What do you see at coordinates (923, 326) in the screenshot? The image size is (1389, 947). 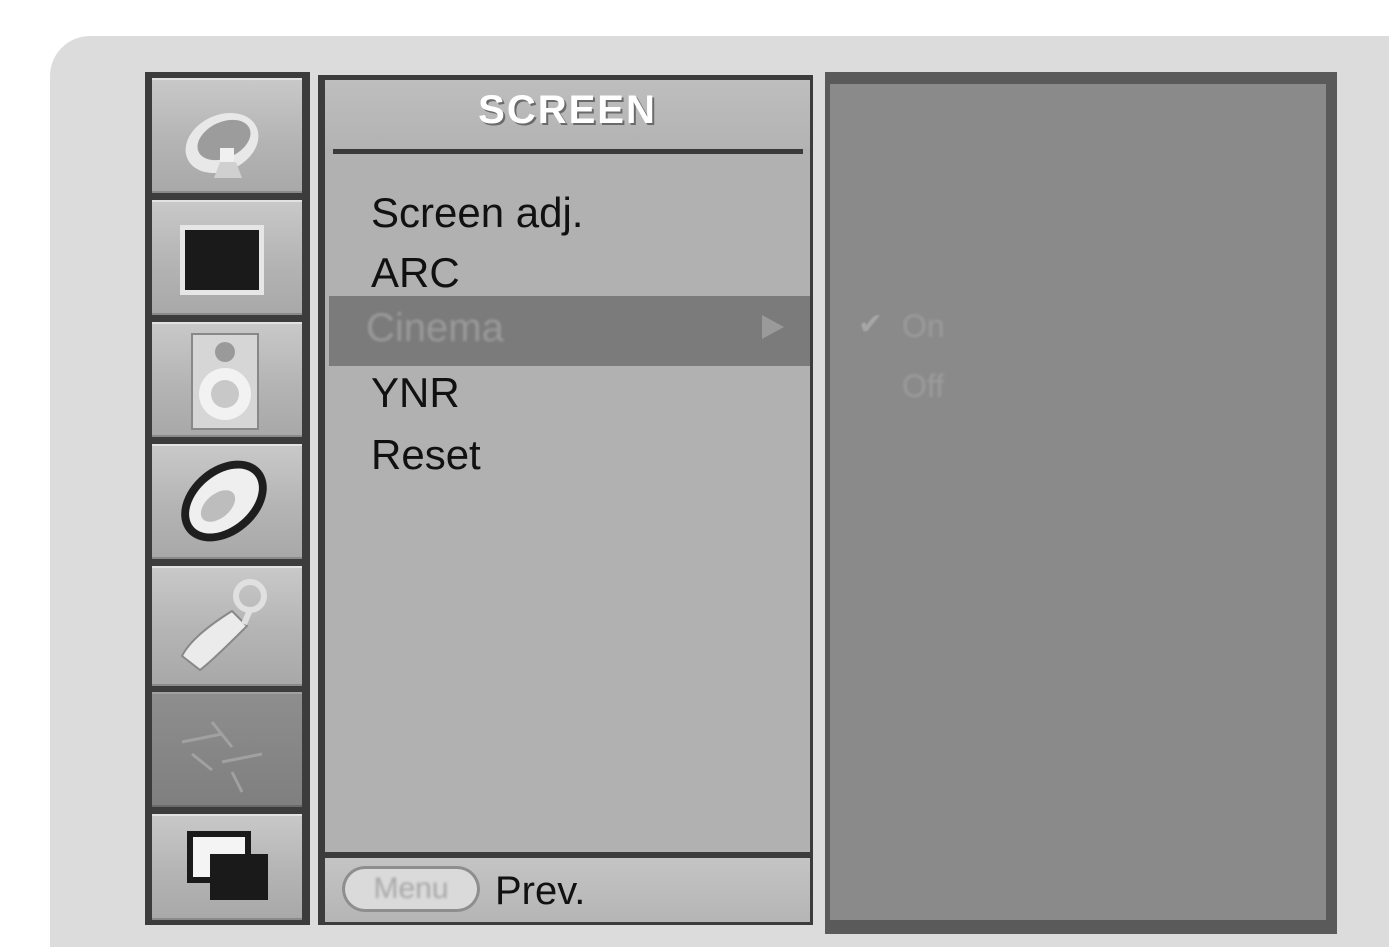 I see `submenu-option-on: On` at bounding box center [923, 326].